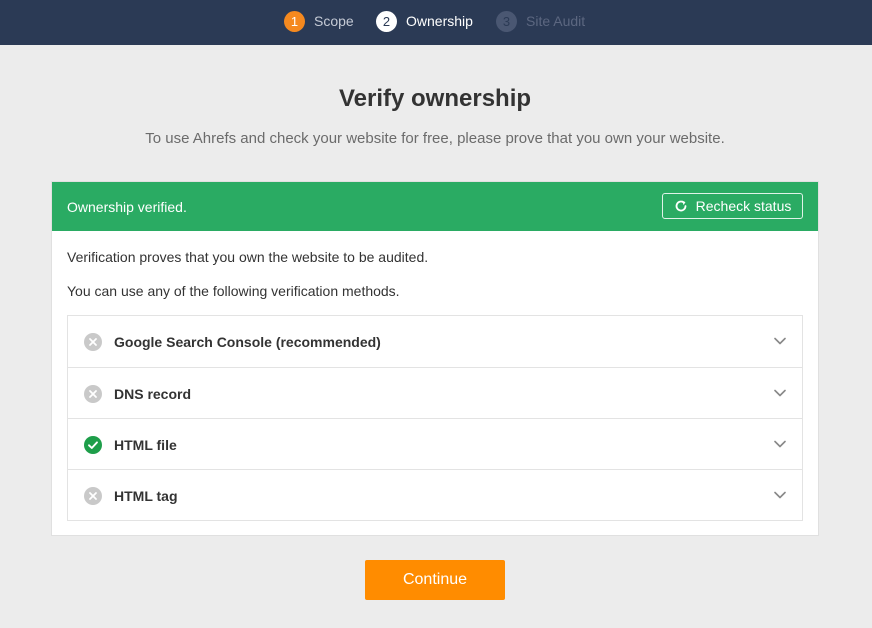 Image resolution: width=872 pixels, height=628 pixels. What do you see at coordinates (743, 206) in the screenshot?
I see `recheck-label: Recheck status` at bounding box center [743, 206].